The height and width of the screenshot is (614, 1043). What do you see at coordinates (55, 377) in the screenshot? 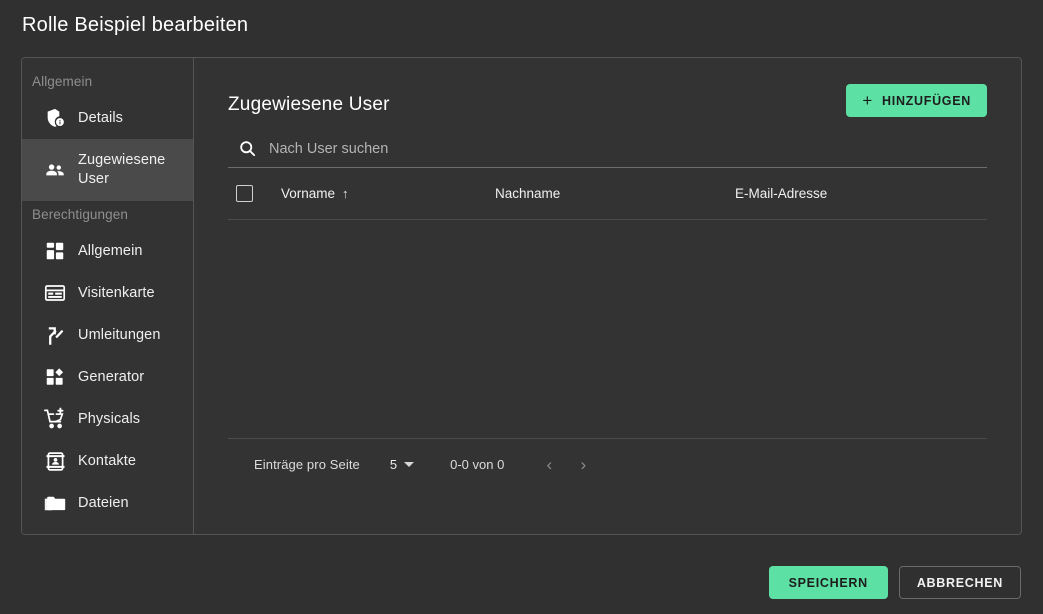
I see `generator-grid-icon` at bounding box center [55, 377].